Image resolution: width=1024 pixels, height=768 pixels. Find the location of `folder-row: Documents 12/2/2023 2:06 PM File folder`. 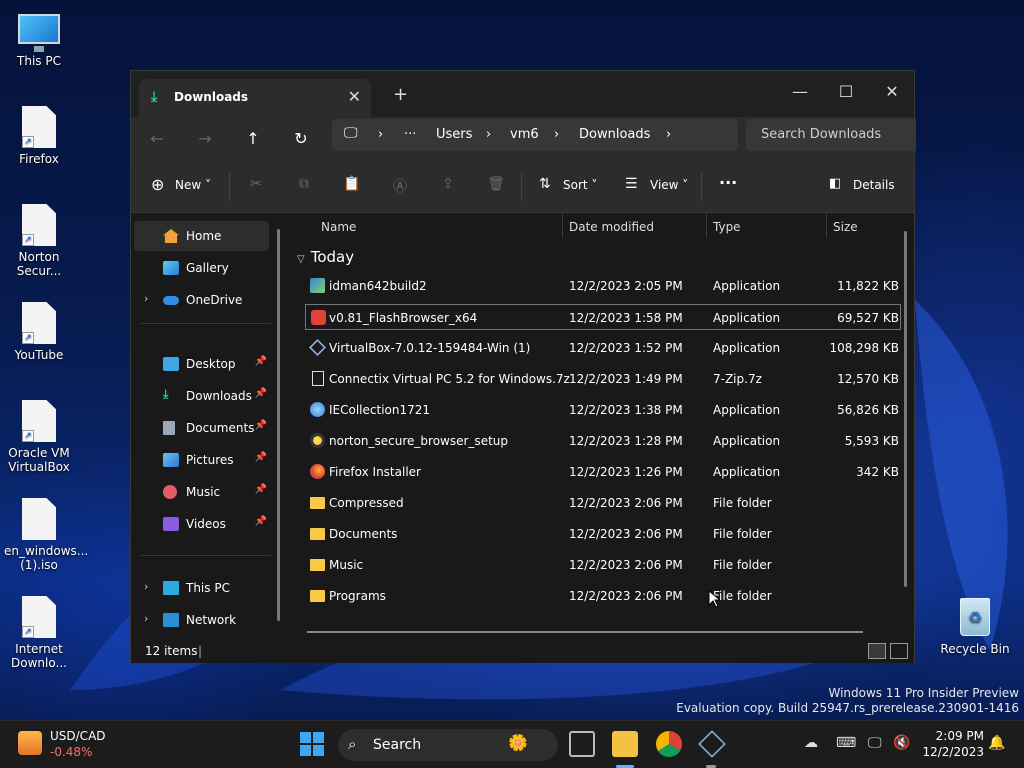

folder-row: Documents 12/2/2023 2:06 PM File folder is located at coordinates (603, 534).